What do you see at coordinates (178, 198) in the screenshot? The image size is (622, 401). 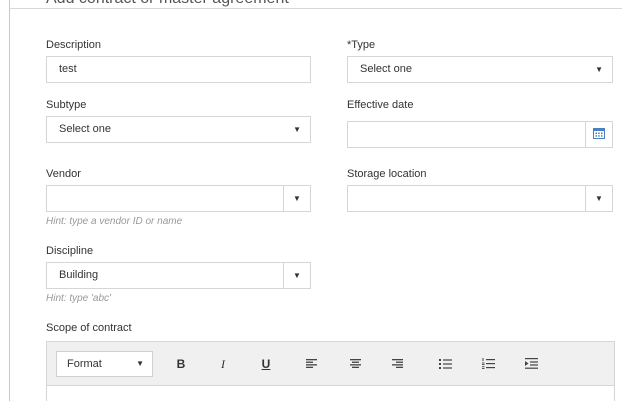 I see `vendor-combobox: ▼` at bounding box center [178, 198].